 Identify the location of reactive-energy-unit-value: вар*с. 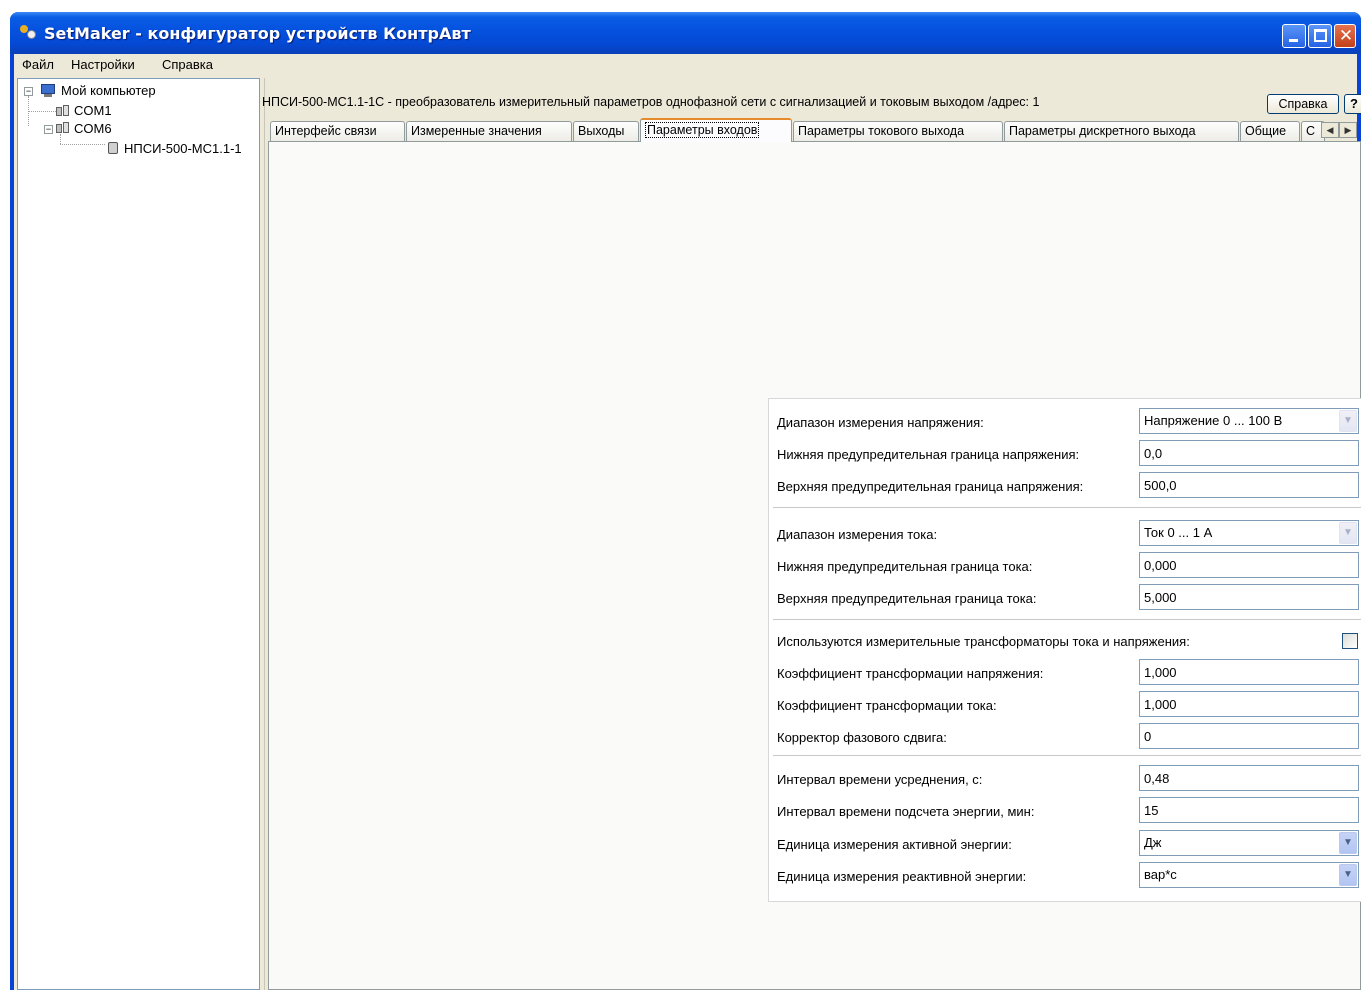
(1160, 874).